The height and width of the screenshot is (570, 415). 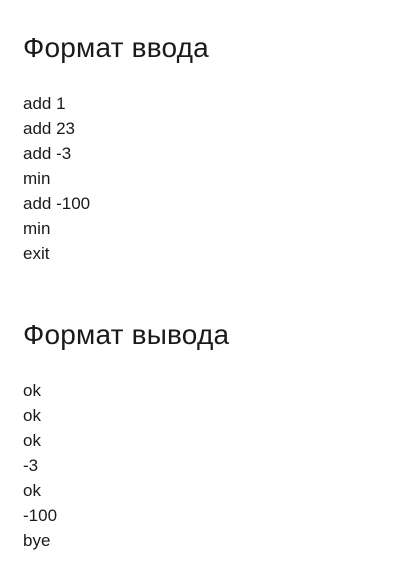 What do you see at coordinates (57, 203) in the screenshot?
I see `input-line: add -100` at bounding box center [57, 203].